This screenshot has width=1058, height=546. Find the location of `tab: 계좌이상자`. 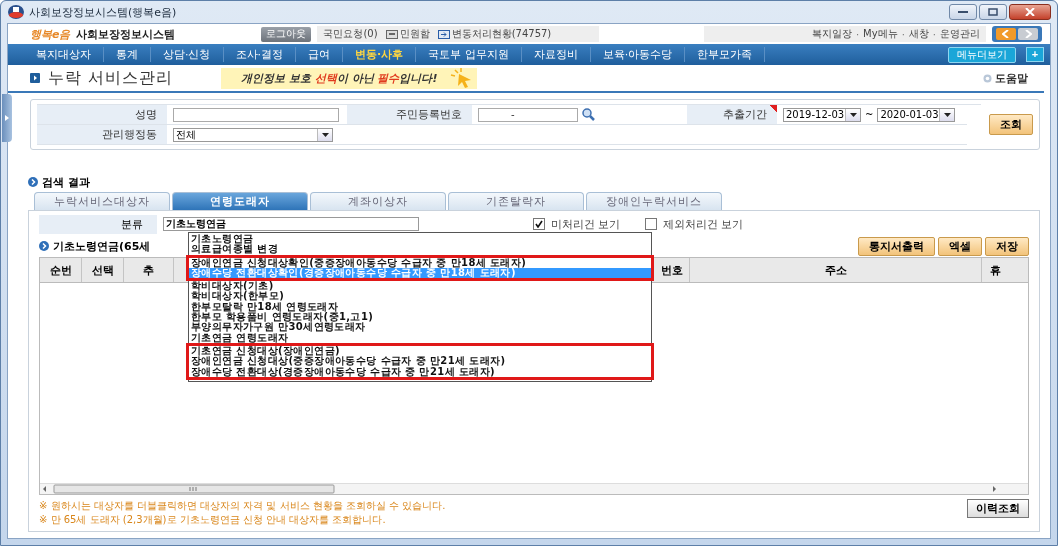

tab: 계좌이상자 is located at coordinates (378, 201).